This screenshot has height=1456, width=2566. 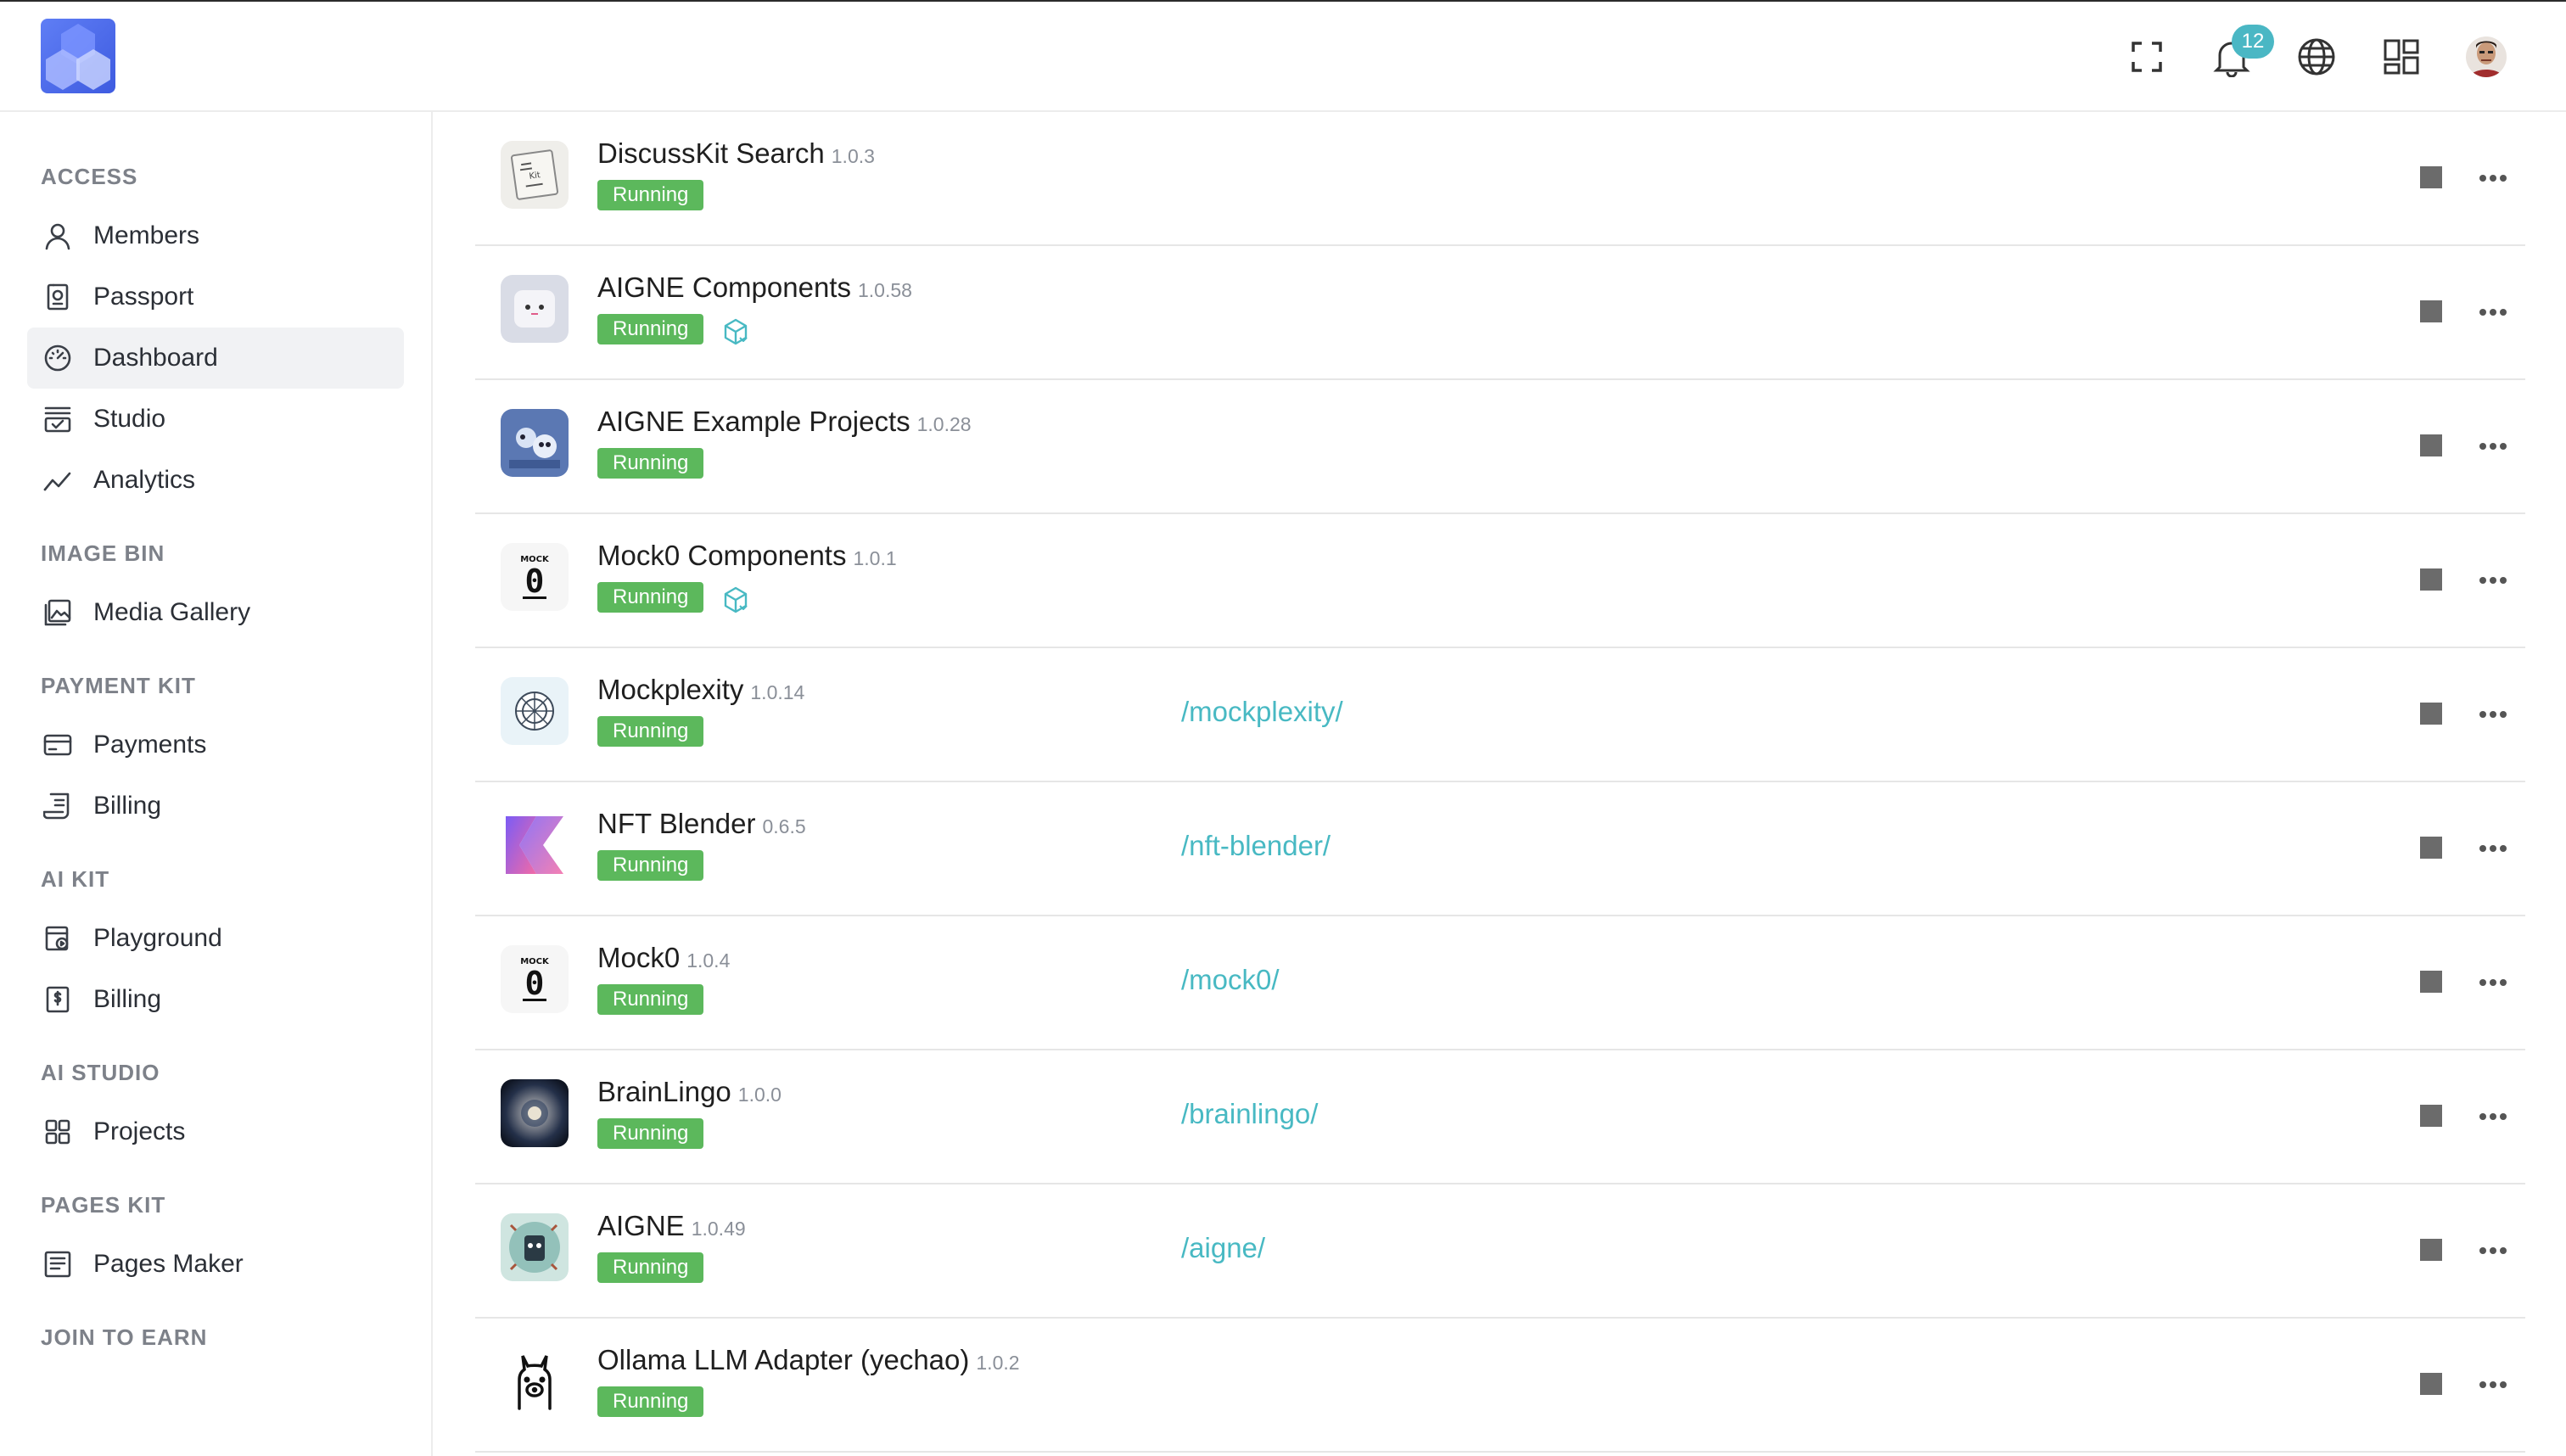 I want to click on svg-text: Kit, so click(x=535, y=176).